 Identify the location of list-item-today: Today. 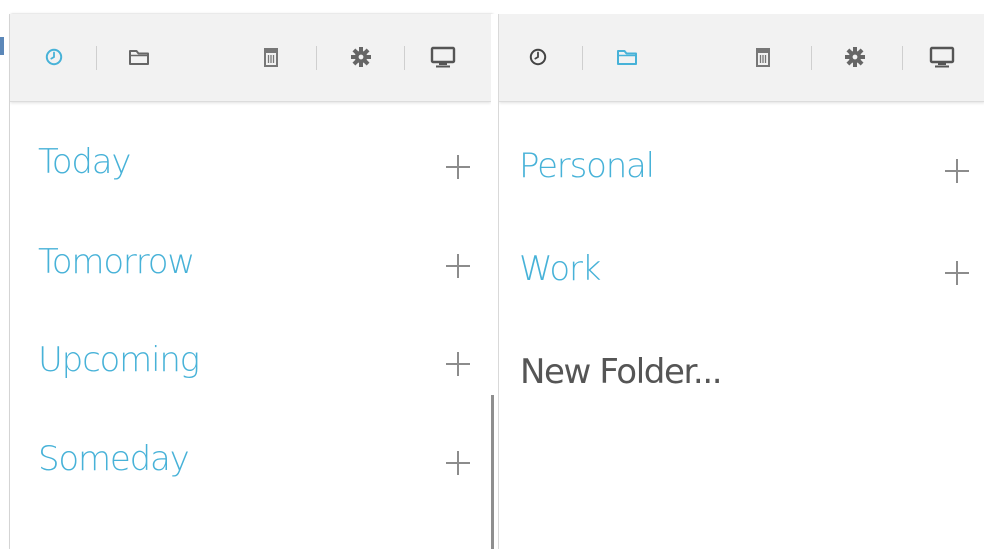
(250, 162).